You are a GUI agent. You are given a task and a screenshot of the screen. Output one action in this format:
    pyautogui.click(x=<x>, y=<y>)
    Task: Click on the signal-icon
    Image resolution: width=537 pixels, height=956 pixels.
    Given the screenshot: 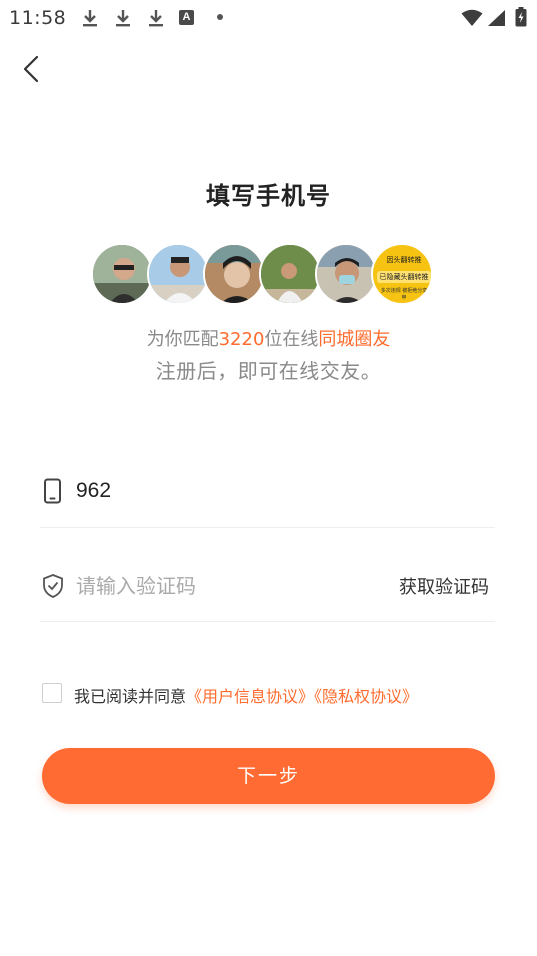 What is the action you would take?
    pyautogui.click(x=496, y=20)
    